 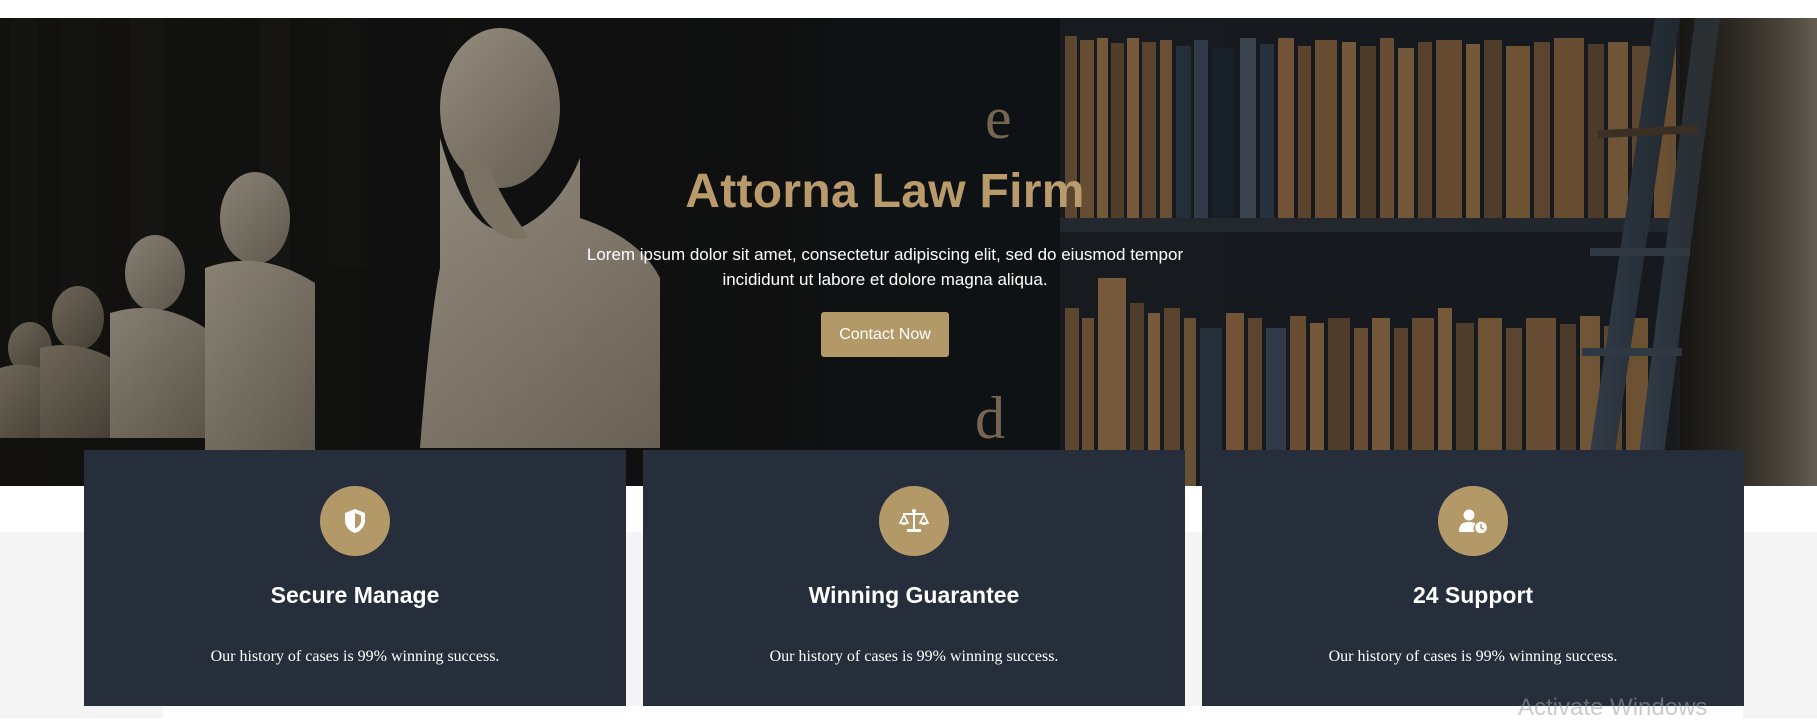 What do you see at coordinates (953, 712) in the screenshot?
I see `features-section-bottom` at bounding box center [953, 712].